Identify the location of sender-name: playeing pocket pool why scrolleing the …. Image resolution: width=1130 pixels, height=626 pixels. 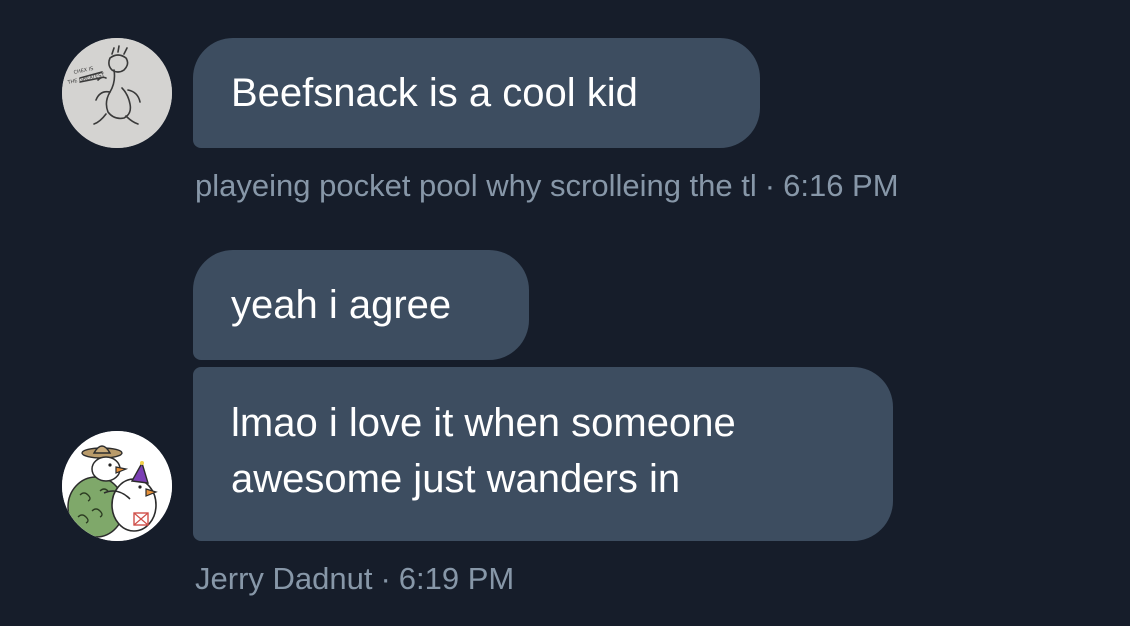
(476, 185).